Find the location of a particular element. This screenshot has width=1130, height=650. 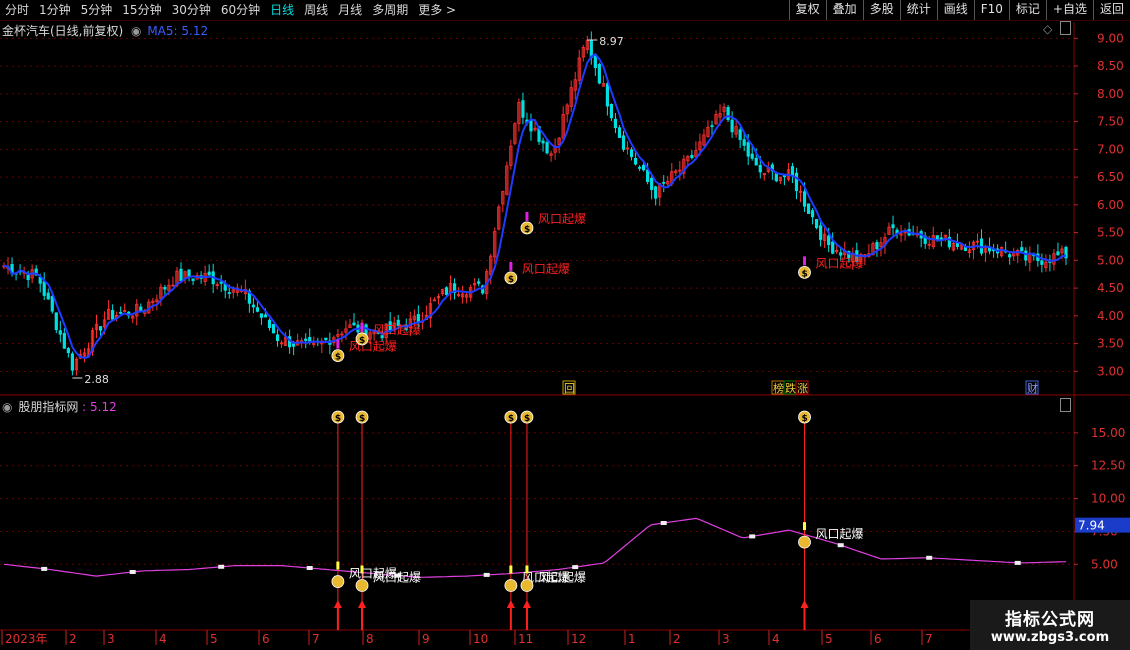

sub-y-tick-label: 10.00 is located at coordinates (1108, 499).